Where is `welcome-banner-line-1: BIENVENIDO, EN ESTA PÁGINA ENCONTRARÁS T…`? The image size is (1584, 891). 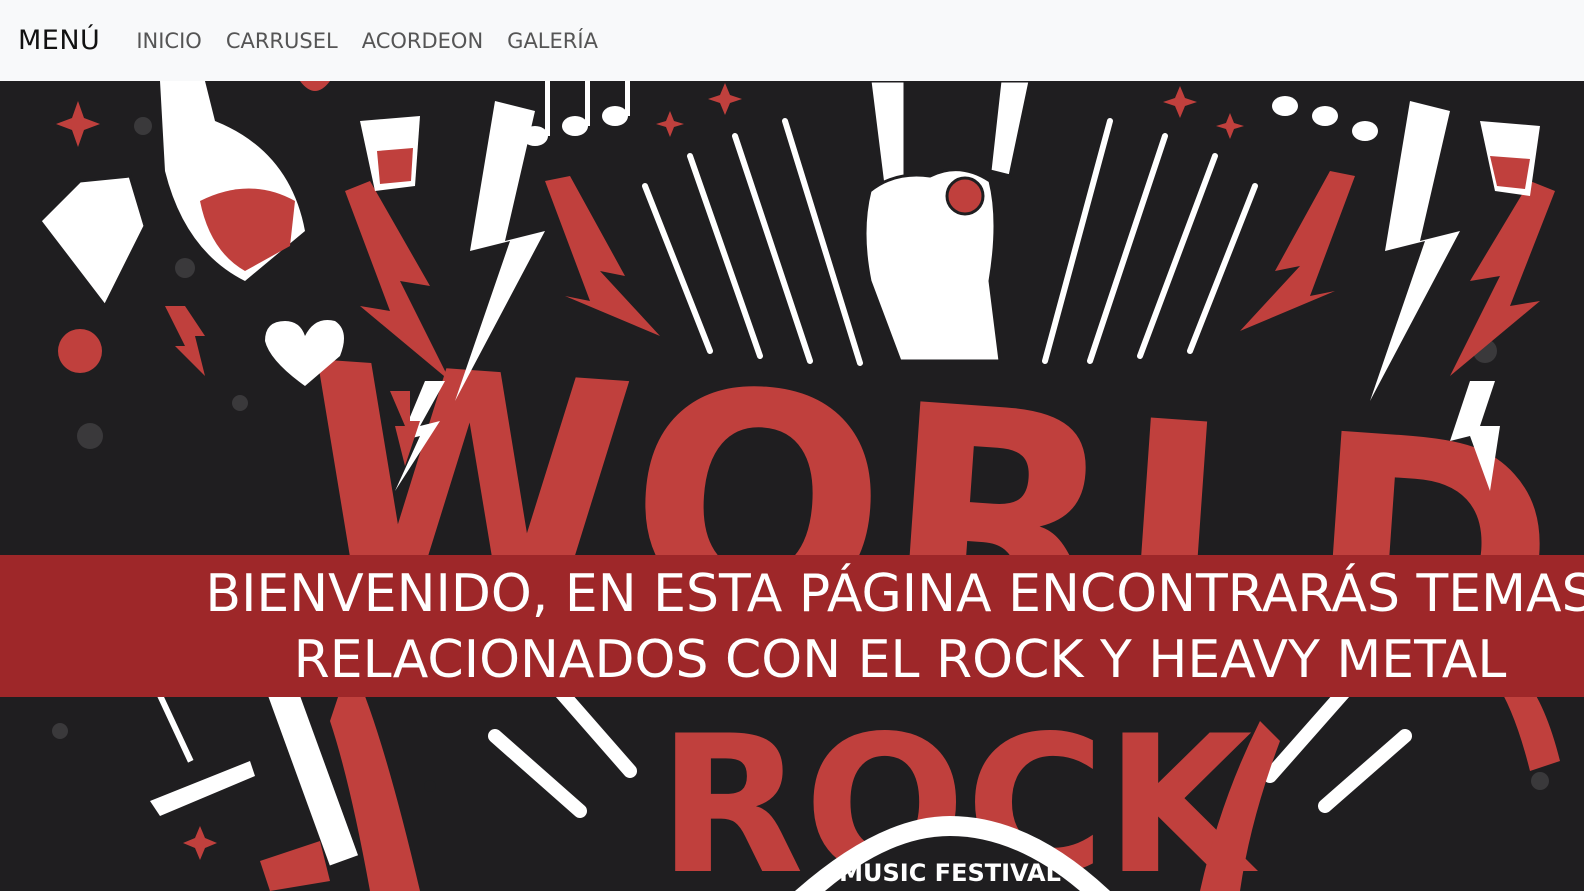 welcome-banner-line-1: BIENVENIDO, EN ESTA PÁGINA ENCONTRARÁS T… is located at coordinates (894, 594).